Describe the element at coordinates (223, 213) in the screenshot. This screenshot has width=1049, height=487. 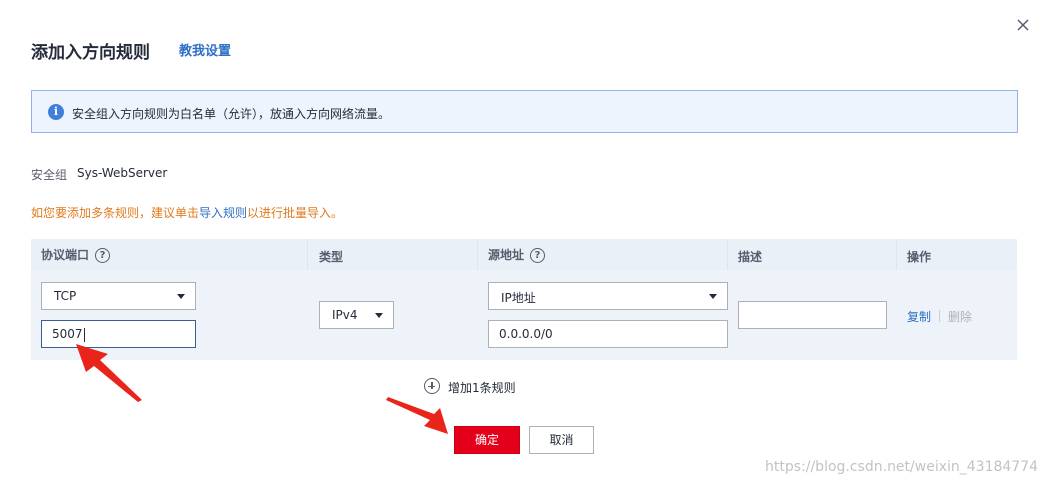
I see `import-rules-link: 导入规则` at that location.